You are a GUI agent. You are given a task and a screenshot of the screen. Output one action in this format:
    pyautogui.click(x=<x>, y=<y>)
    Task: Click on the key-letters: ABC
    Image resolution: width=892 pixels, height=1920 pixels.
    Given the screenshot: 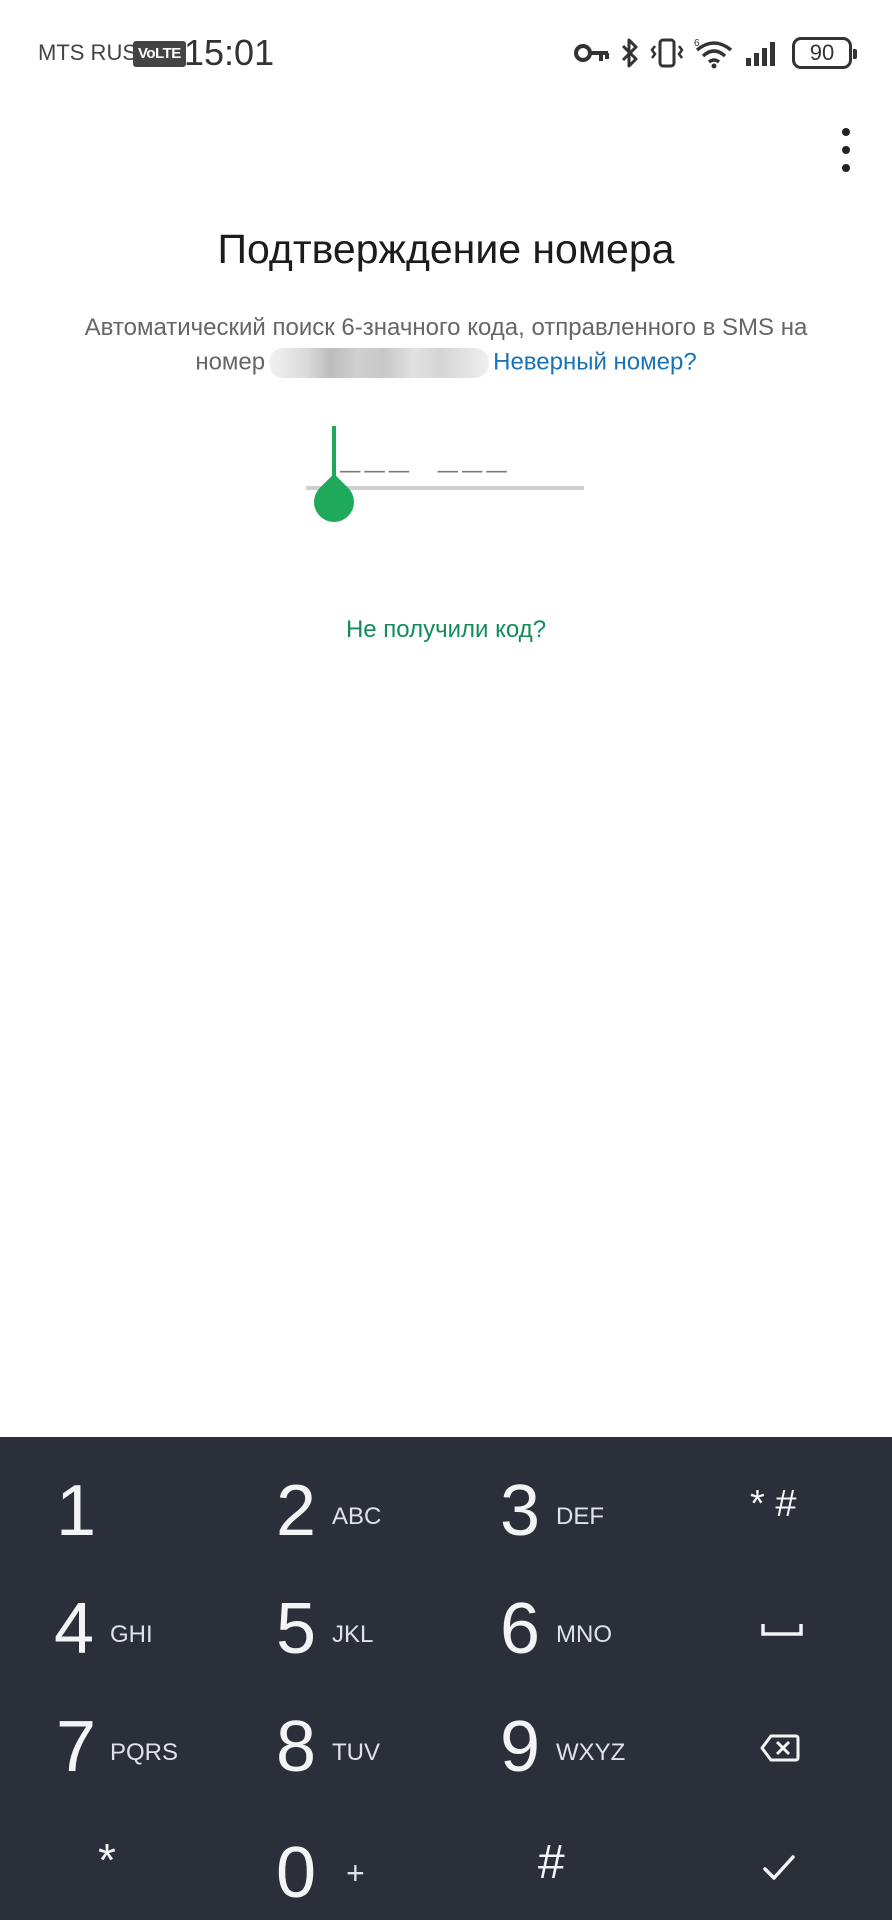 What is the action you would take?
    pyautogui.click(x=357, y=1516)
    